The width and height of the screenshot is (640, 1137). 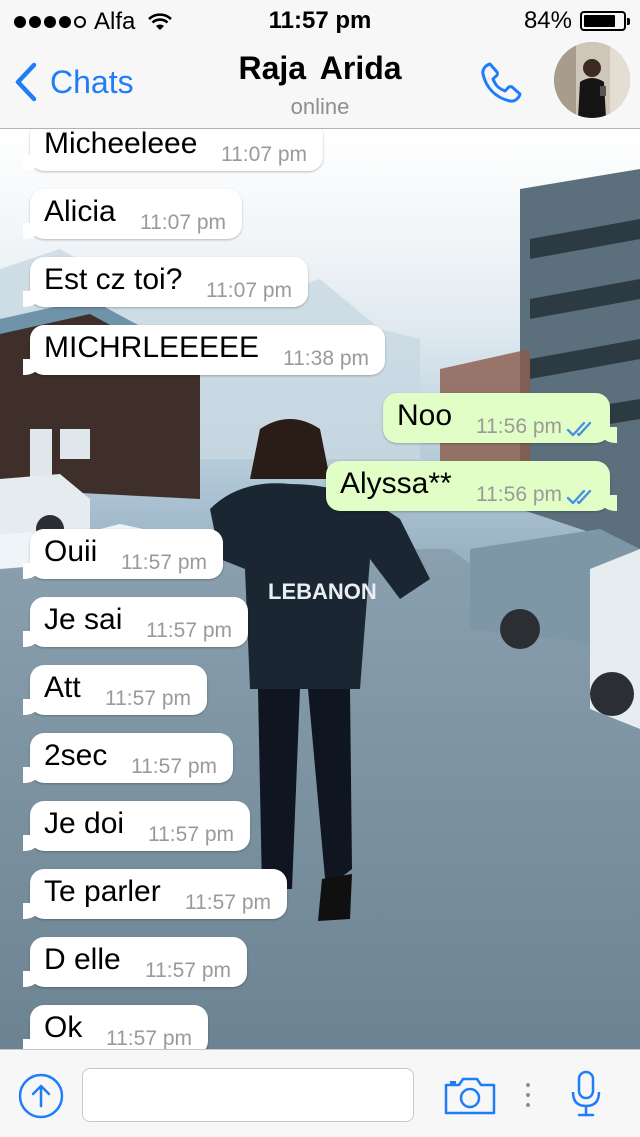 I want to click on message-text: MICHRLEEEEE, so click(x=152, y=347).